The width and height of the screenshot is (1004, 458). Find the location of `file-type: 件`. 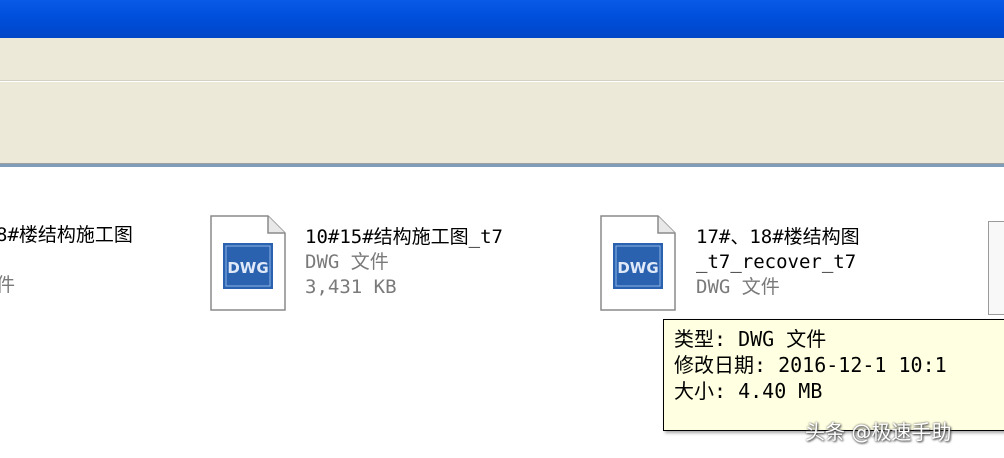

file-type: 件 is located at coordinates (8, 285).